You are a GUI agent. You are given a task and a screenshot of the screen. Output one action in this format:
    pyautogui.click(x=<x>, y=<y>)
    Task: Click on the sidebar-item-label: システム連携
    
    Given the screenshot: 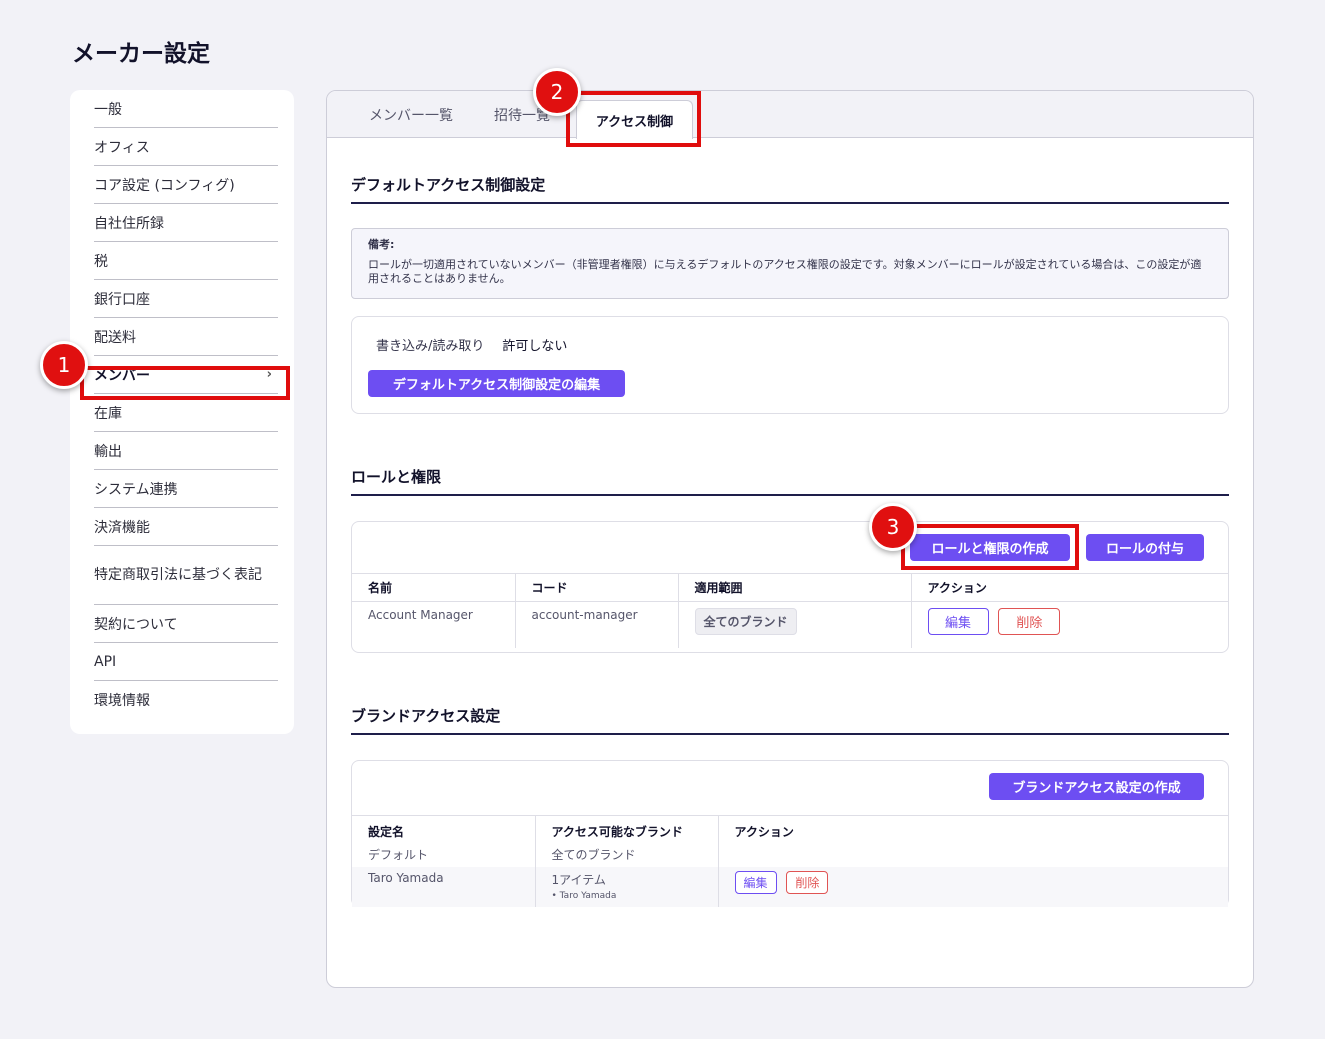 What is the action you would take?
    pyautogui.click(x=136, y=489)
    